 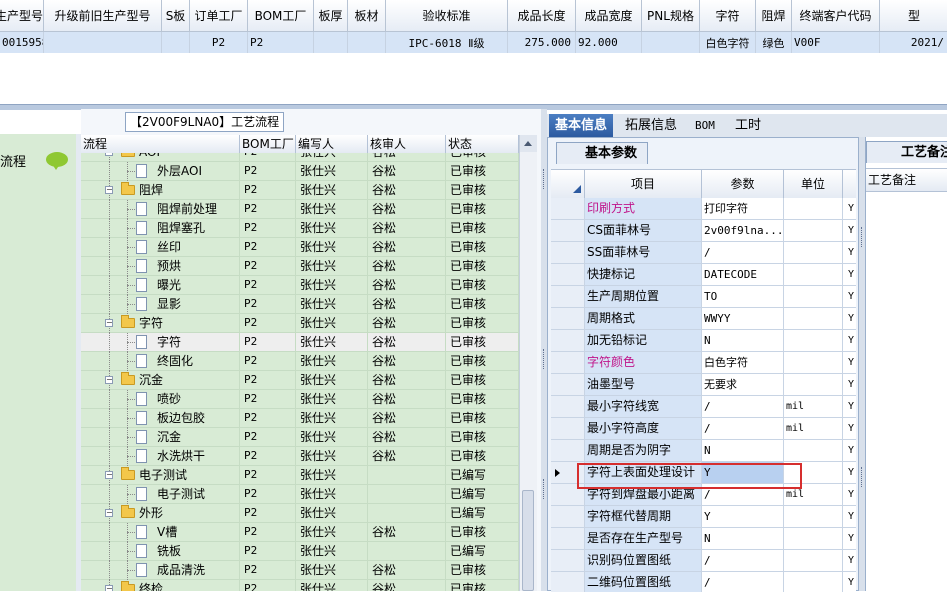 I want to click on tree-node: − AOI, so click(x=160, y=157).